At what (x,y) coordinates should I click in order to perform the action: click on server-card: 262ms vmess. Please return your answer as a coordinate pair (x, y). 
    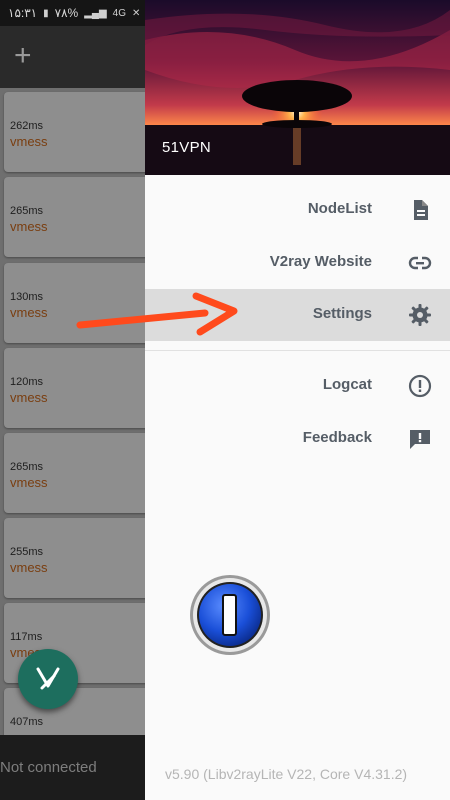
    Looking at the image, I should click on (74, 132).